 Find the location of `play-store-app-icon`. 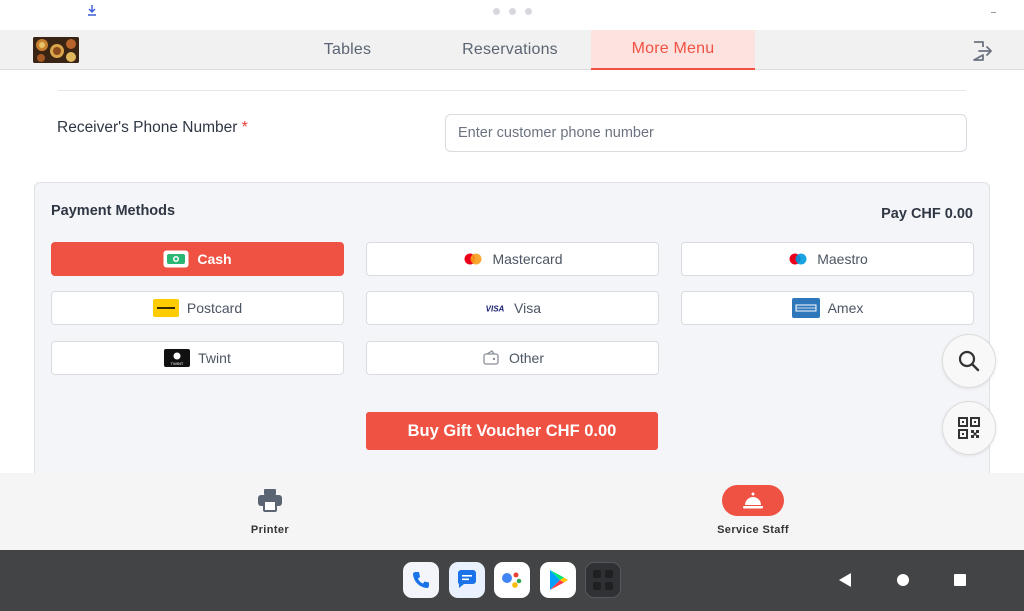

play-store-app-icon is located at coordinates (558, 580).